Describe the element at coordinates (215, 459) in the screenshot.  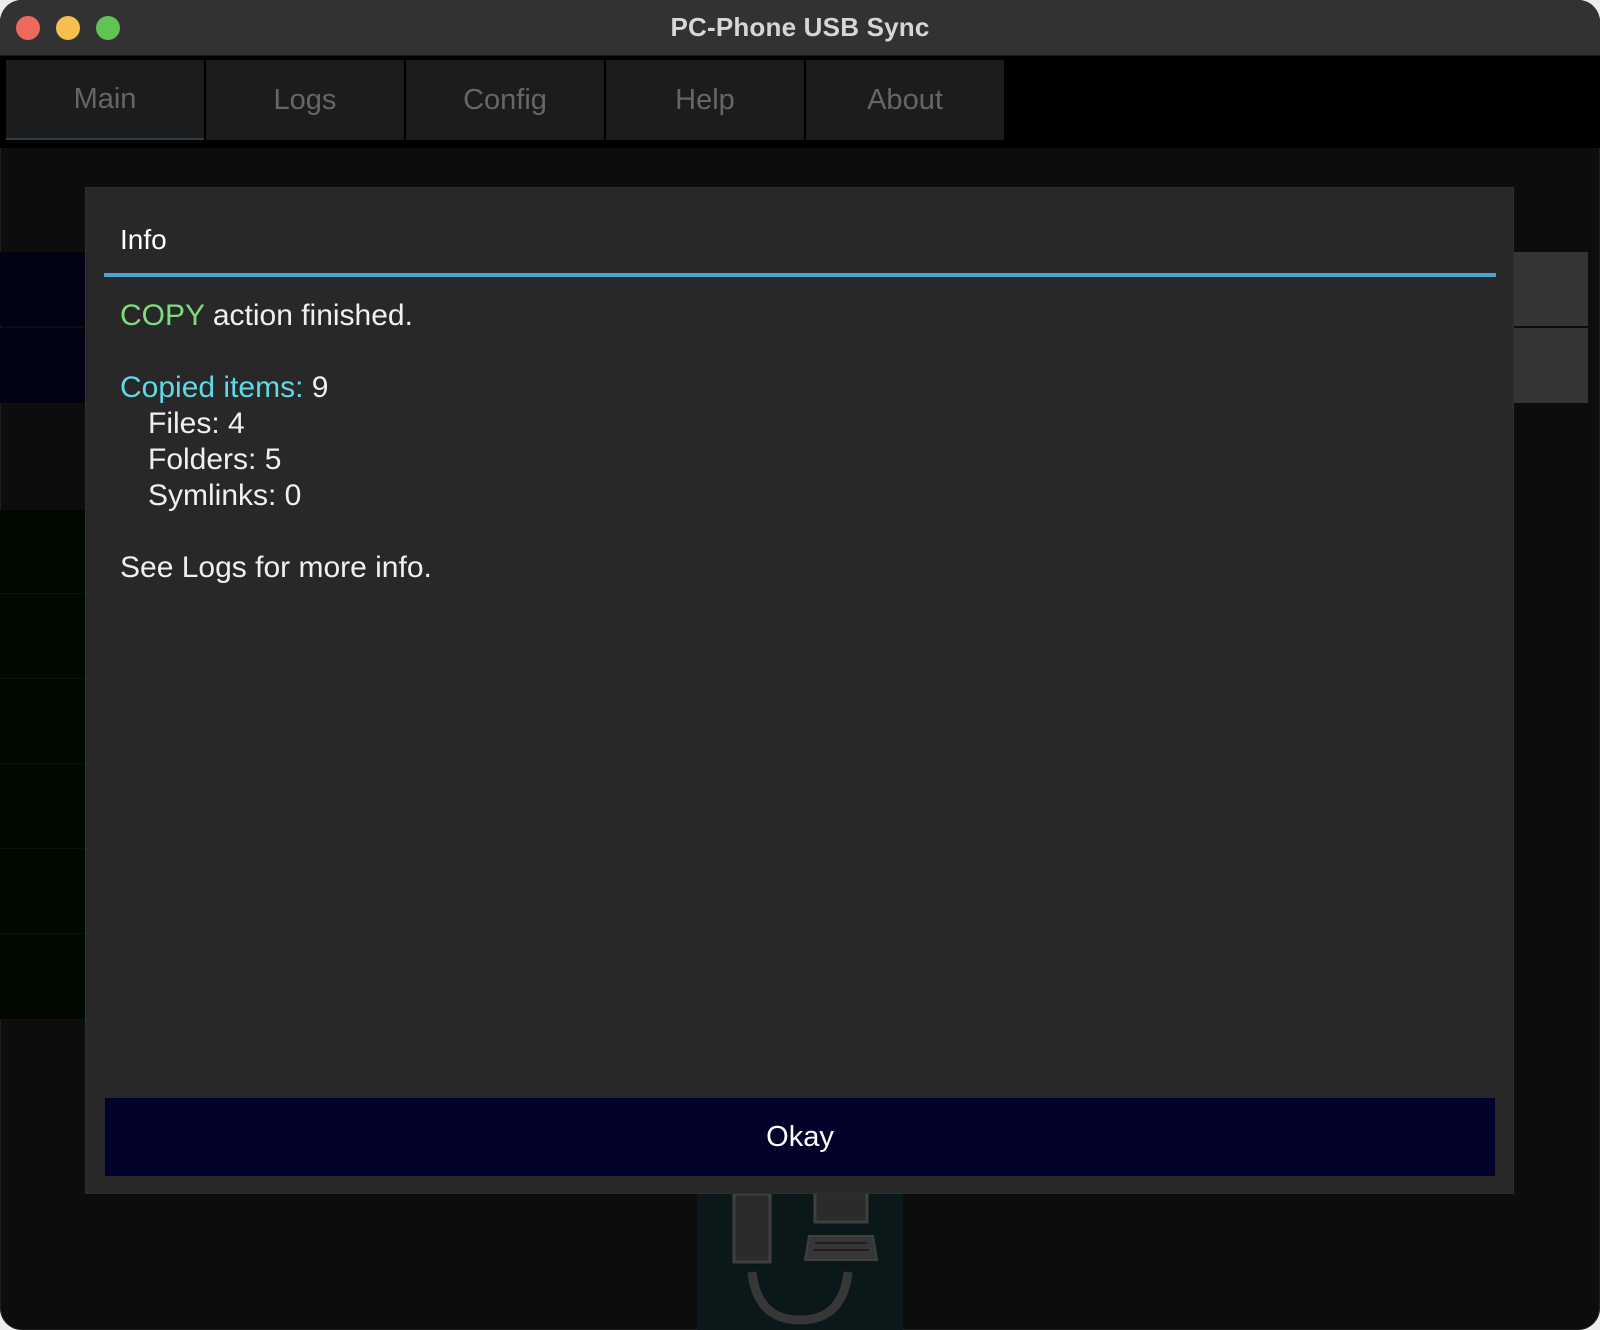
I see `folders-count: Folders: 5` at that location.